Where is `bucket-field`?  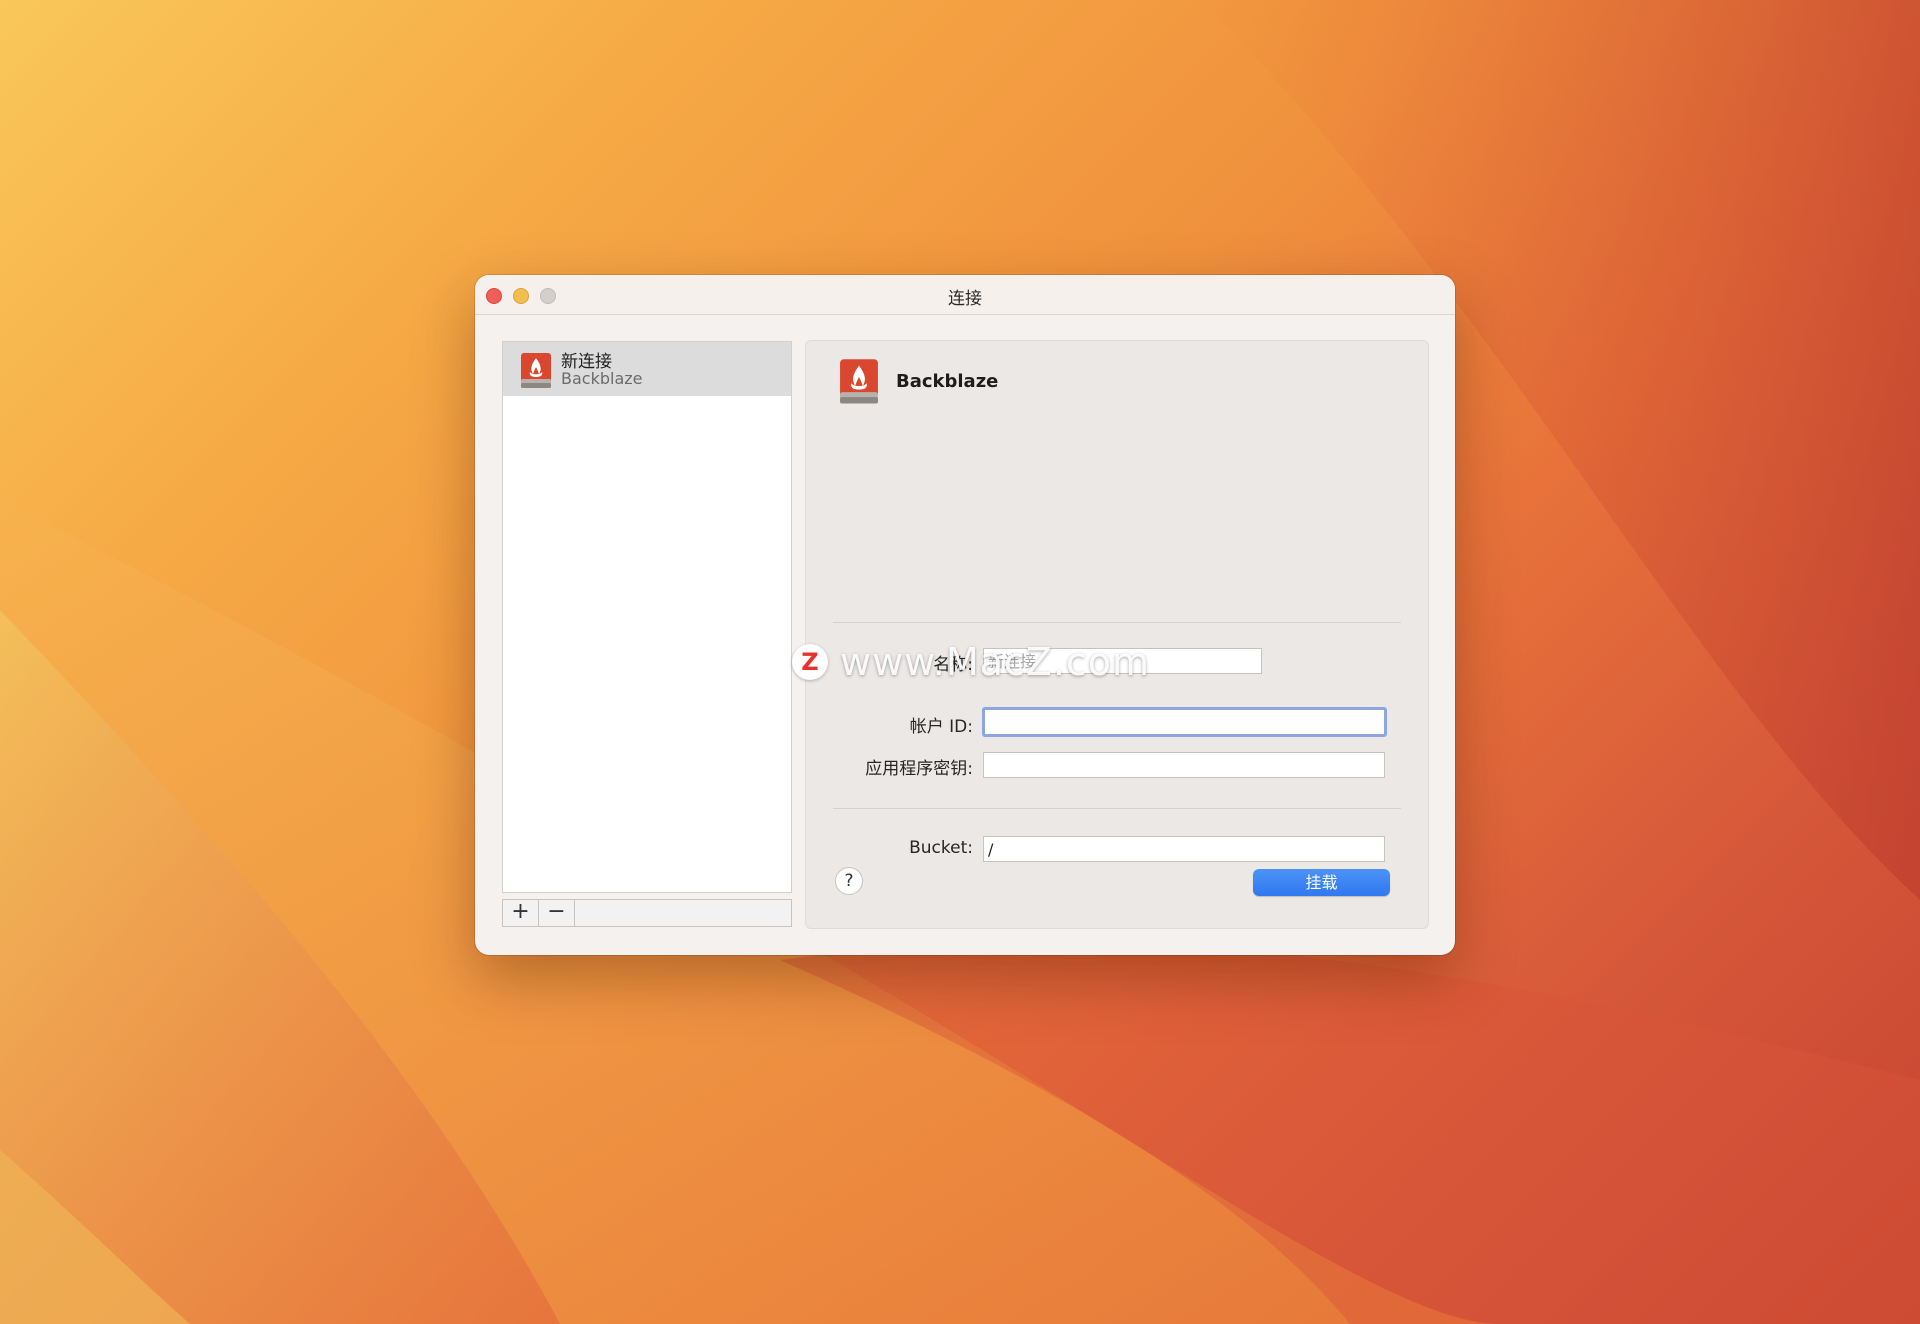 bucket-field is located at coordinates (1184, 849).